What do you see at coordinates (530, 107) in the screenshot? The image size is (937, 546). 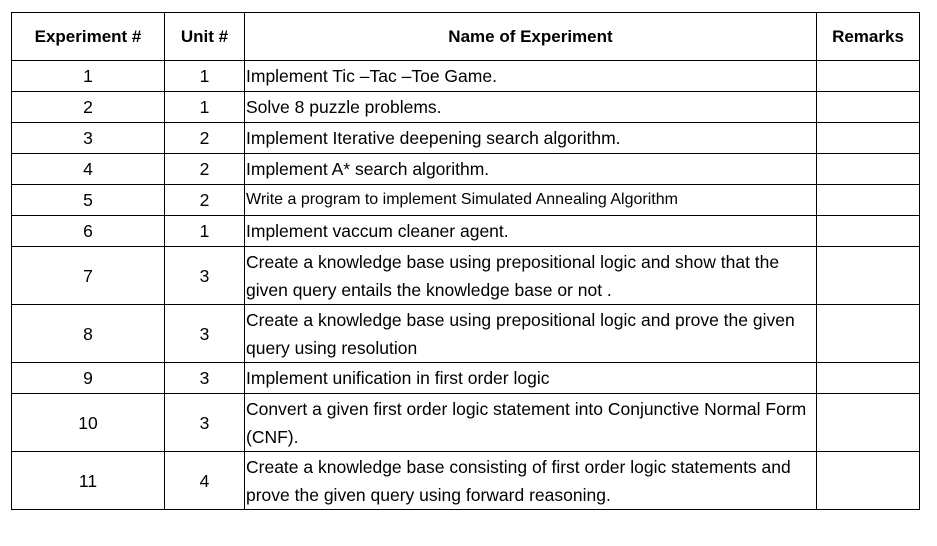 I see `experiment-name-cell: Solve 8 puzzle problems.` at bounding box center [530, 107].